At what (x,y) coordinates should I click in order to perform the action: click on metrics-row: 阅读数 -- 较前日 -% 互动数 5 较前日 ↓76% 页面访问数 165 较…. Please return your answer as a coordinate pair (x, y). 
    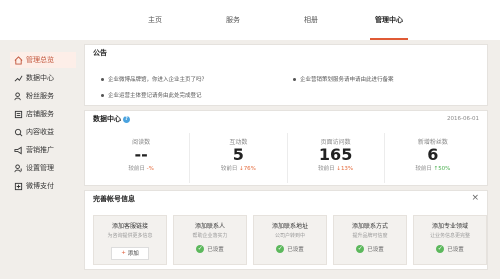
    Looking at the image, I should click on (287, 158).